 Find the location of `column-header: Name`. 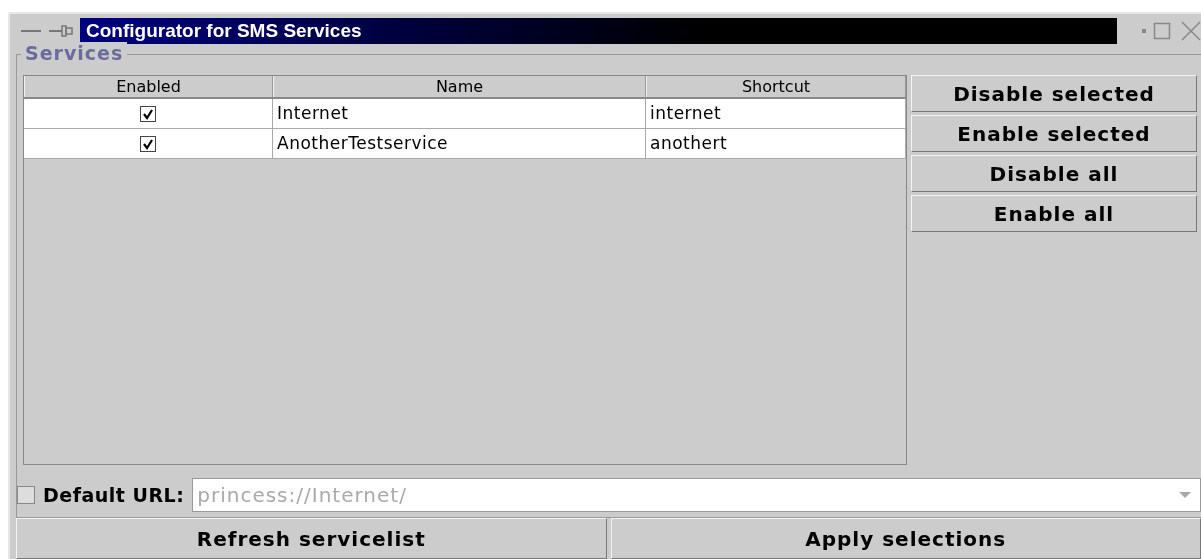

column-header: Name is located at coordinates (459, 86).